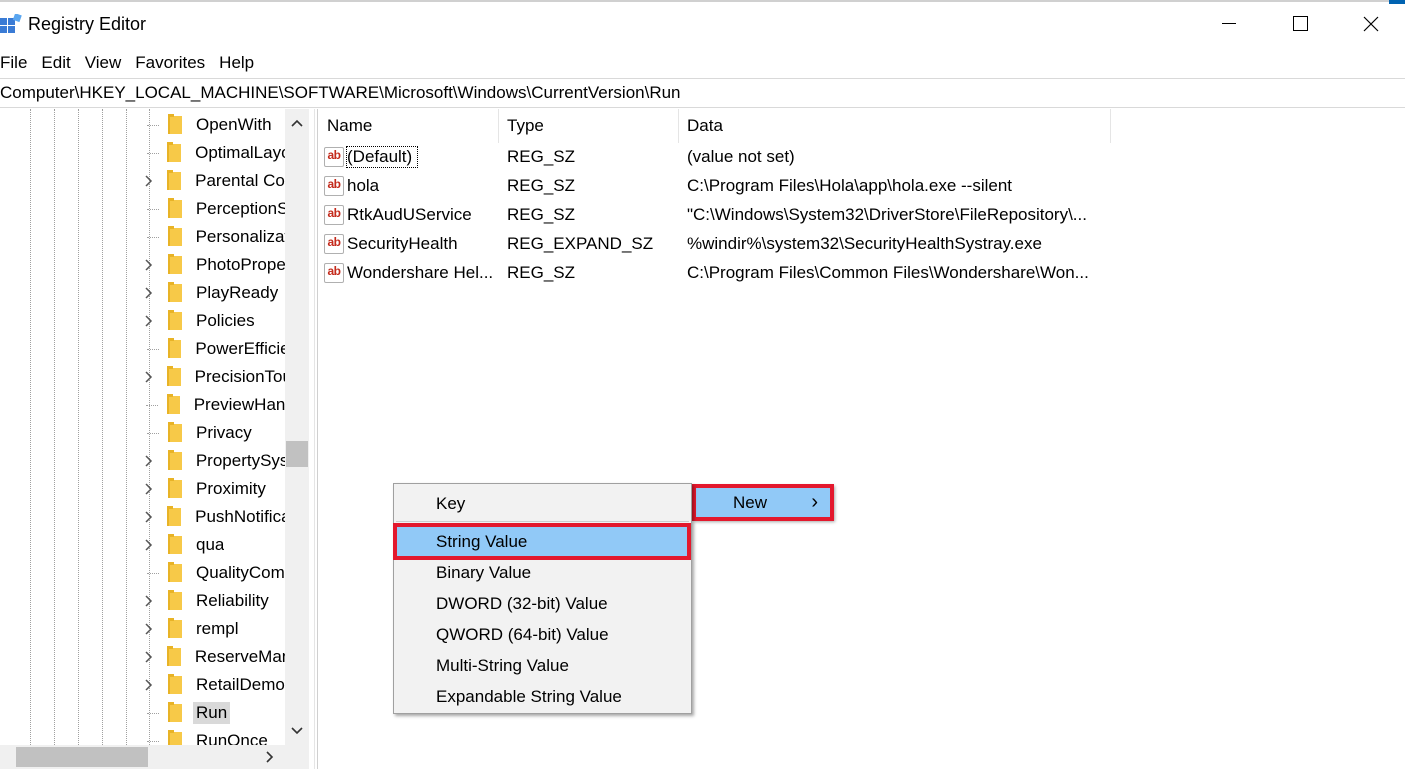 This screenshot has width=1405, height=769. Describe the element at coordinates (316, 439) in the screenshot. I see `pane-splitter` at that location.